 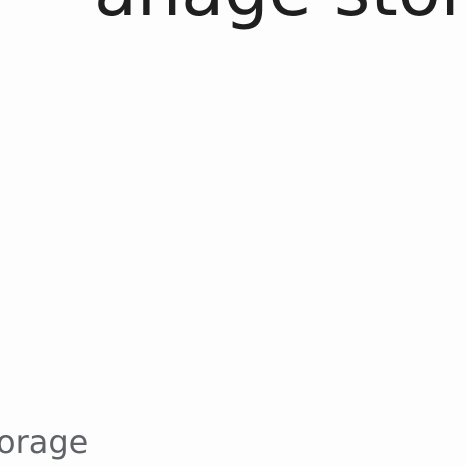 What do you see at coordinates (280, 13) in the screenshot?
I see `page-title: anage storag` at bounding box center [280, 13].